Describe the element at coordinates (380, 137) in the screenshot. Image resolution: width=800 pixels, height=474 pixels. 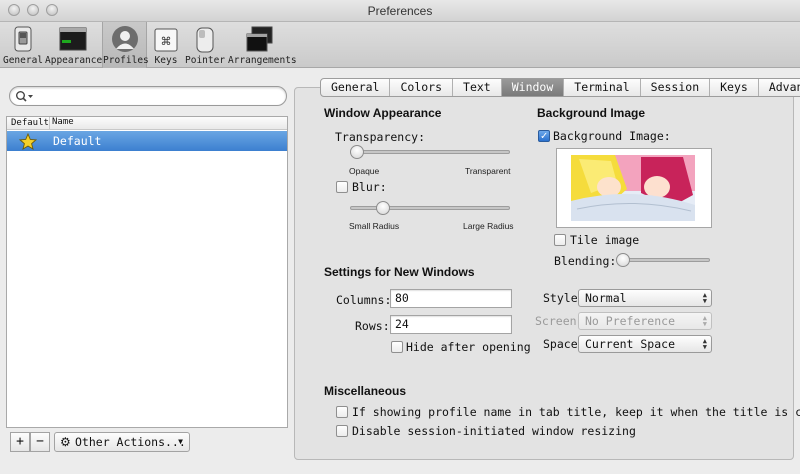
I see `transparency-label: Transparency:` at that location.